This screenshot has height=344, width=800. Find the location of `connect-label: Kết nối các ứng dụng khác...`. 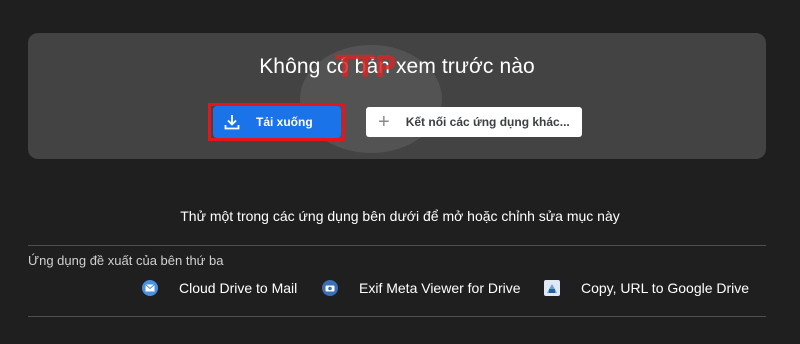

connect-label: Kết nối các ứng dụng khác... is located at coordinates (487, 122).